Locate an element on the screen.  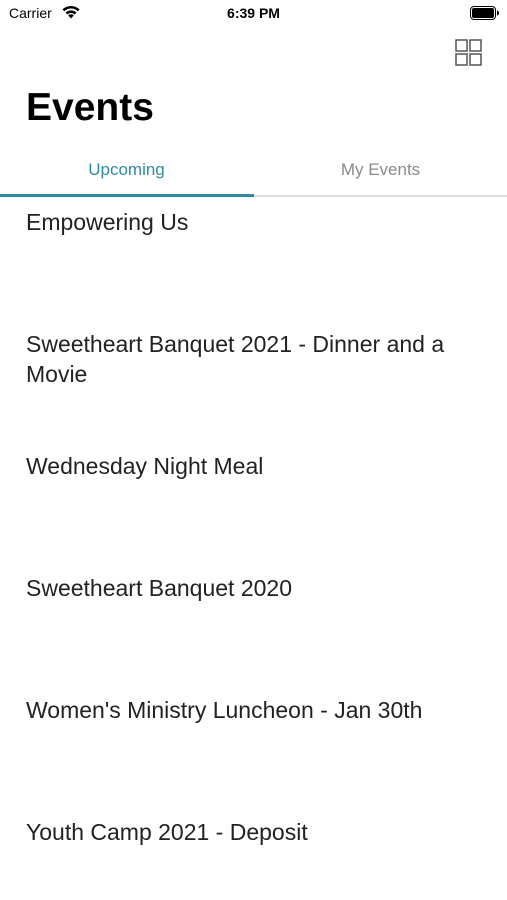
event-title: Women's Ministry Luncheon - Jan 30th is located at coordinates (224, 710).